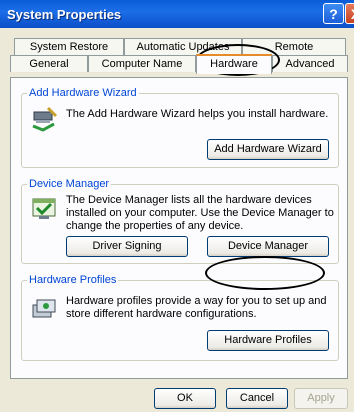 This screenshot has width=354, height=412. What do you see at coordinates (127, 246) in the screenshot?
I see `driver-signing-button: Driver Signing` at bounding box center [127, 246].